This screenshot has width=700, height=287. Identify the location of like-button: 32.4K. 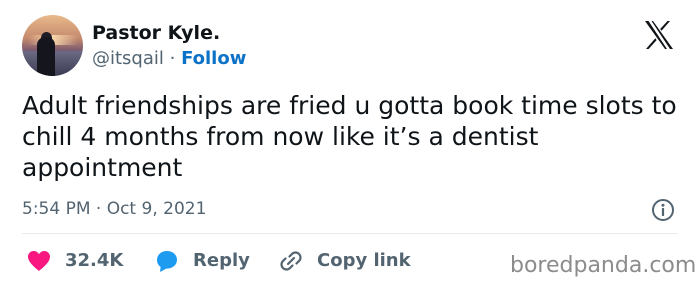
(75, 261).